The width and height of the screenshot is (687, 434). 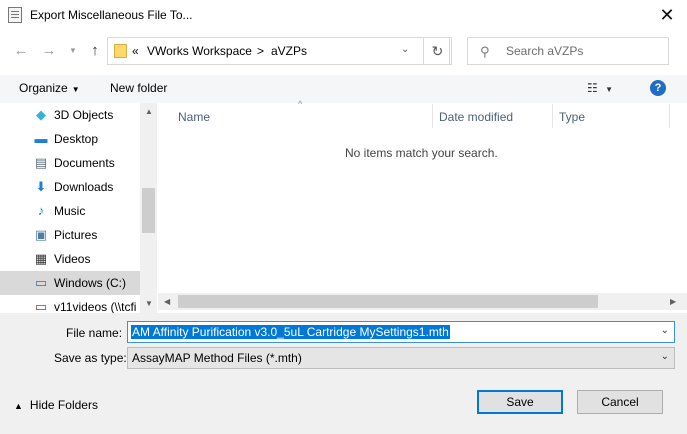 I want to click on refresh-button: ↻, so click(x=437, y=51).